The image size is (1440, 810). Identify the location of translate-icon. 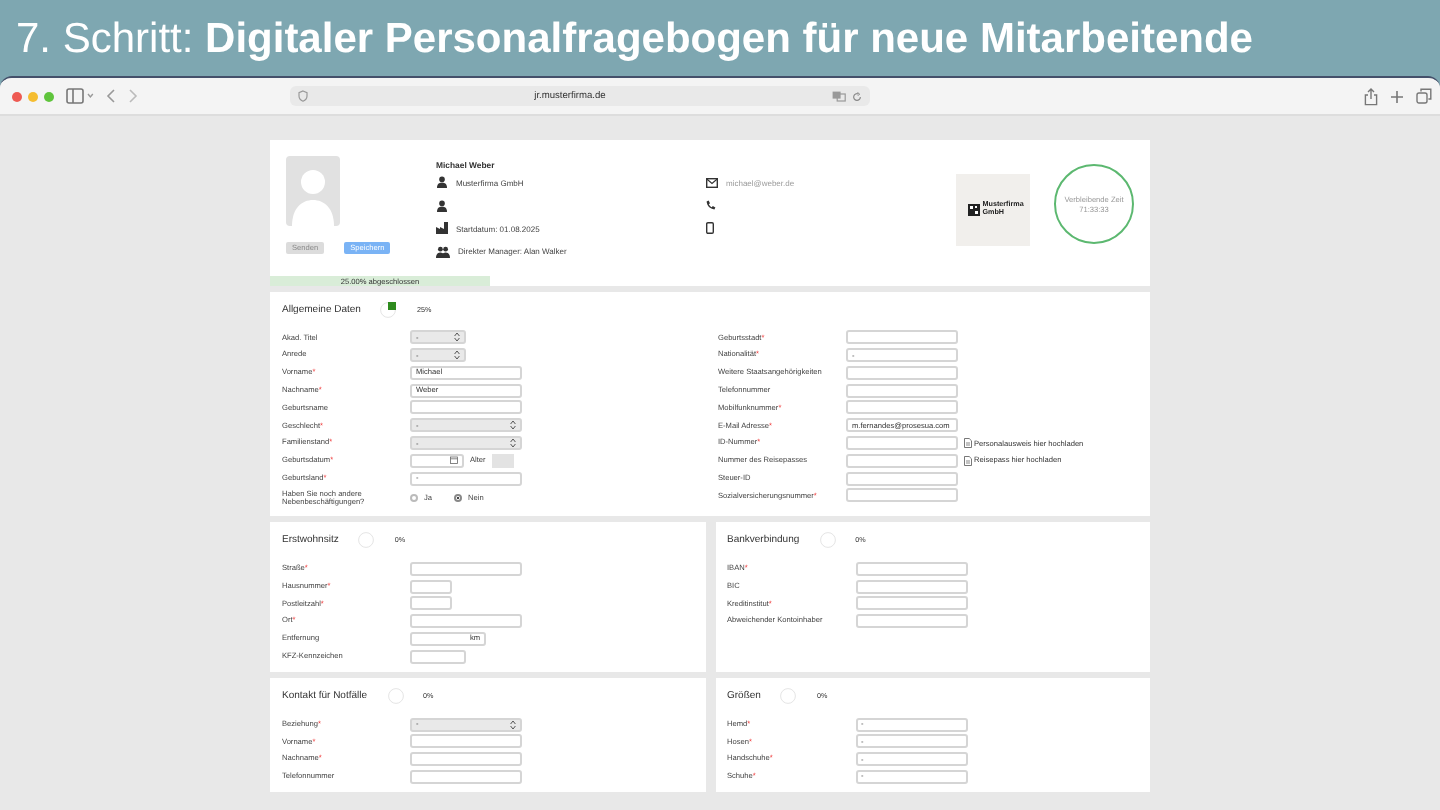
(839, 96).